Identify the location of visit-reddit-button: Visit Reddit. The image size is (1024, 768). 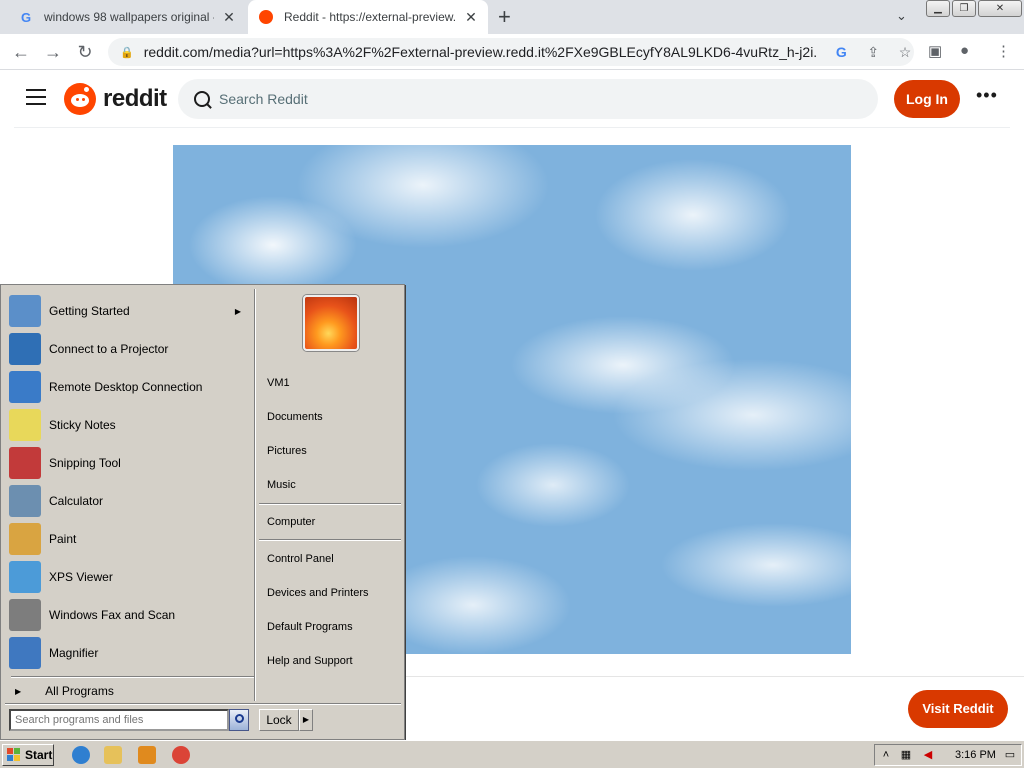
(958, 709).